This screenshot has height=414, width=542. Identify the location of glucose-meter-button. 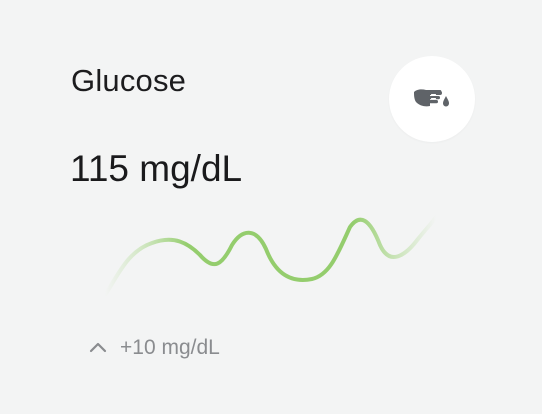
(432, 99).